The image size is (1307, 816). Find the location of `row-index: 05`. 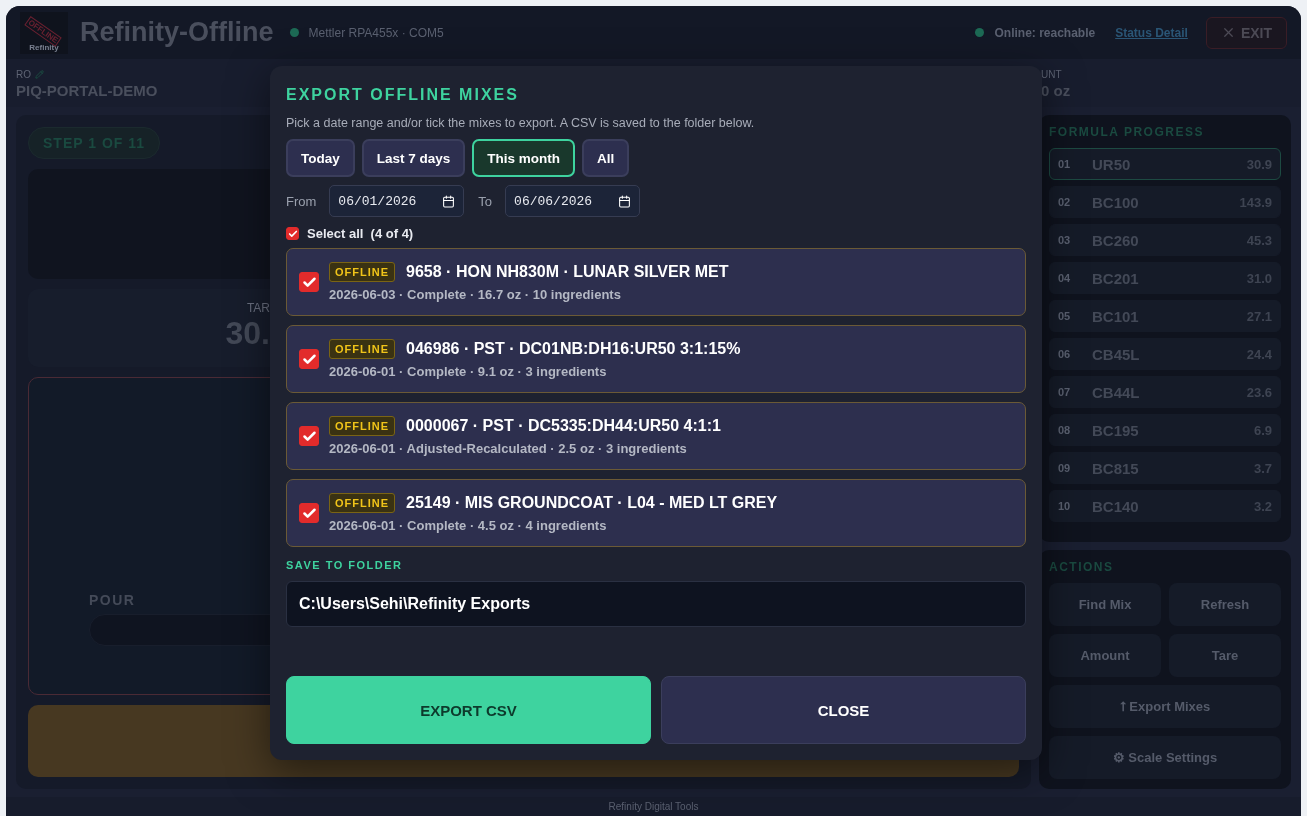

row-index: 05 is located at coordinates (1065, 316).